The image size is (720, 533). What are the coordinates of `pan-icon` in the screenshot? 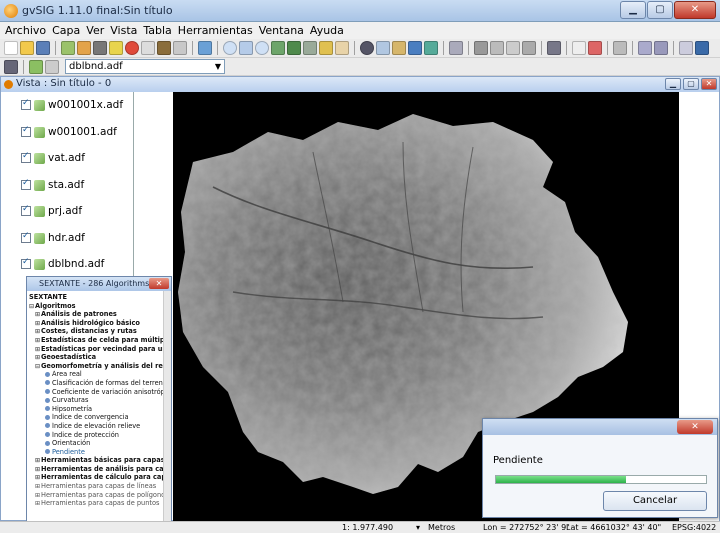 It's located at (342, 48).